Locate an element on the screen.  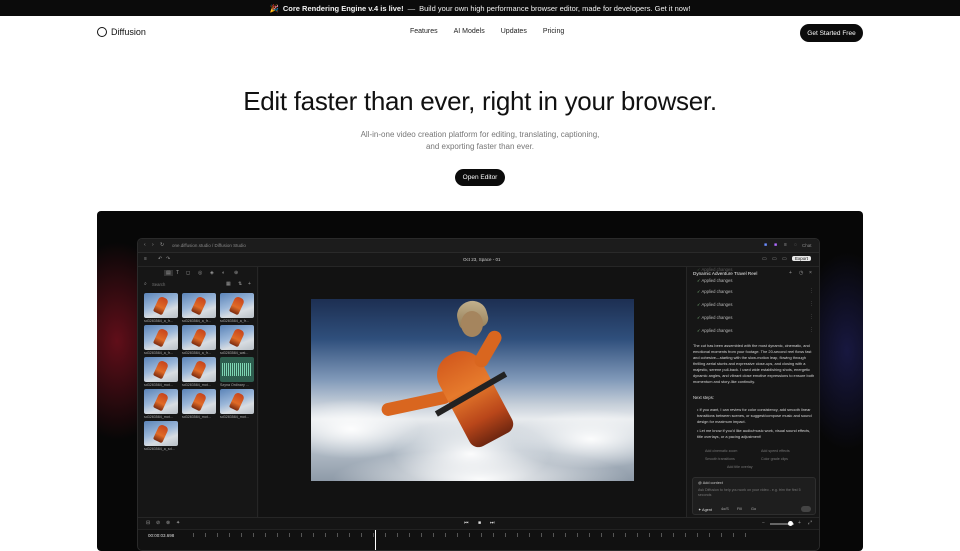
sidebar-icon: ▭ is located at coordinates (784, 259).